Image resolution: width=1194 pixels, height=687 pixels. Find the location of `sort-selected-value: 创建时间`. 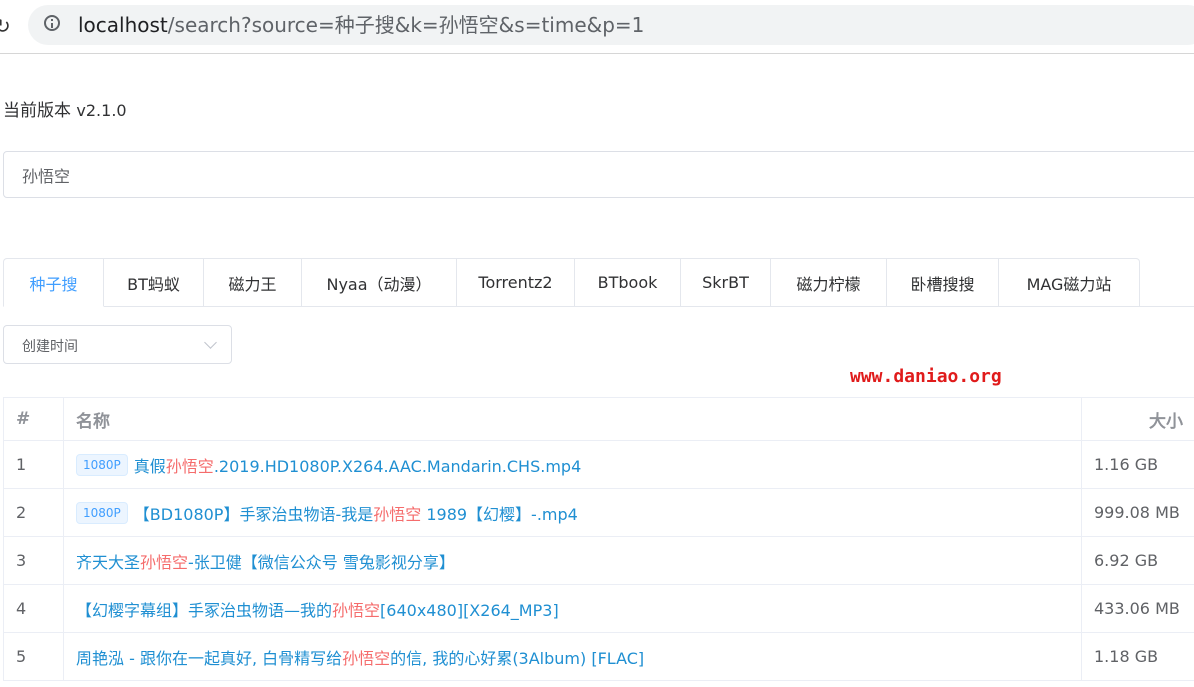

sort-selected-value: 创建时间 is located at coordinates (50, 347).